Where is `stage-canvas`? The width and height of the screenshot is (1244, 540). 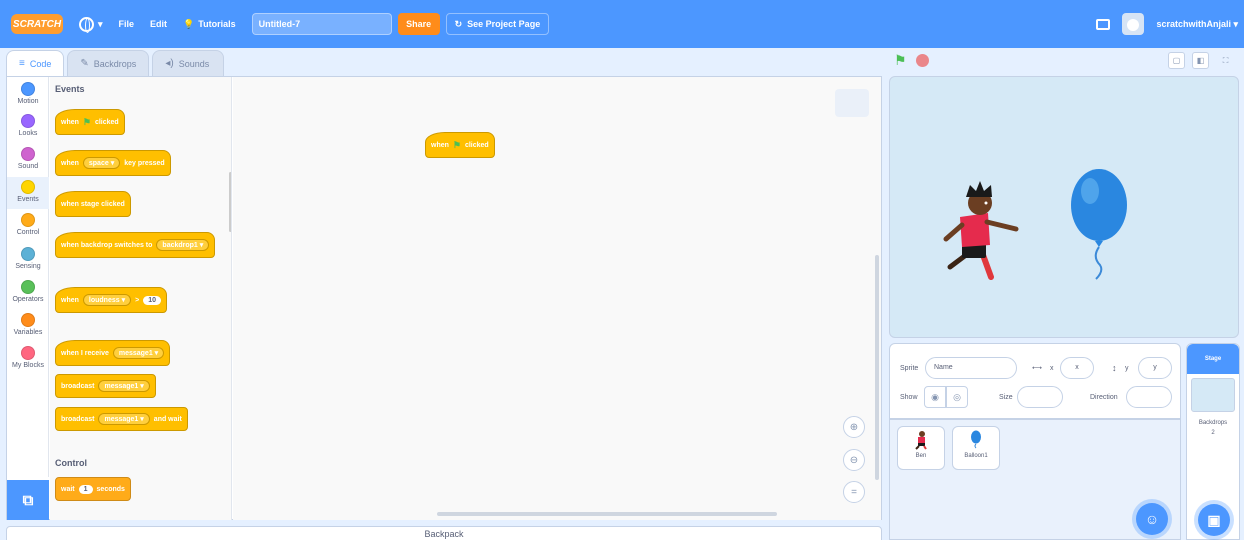 stage-canvas is located at coordinates (1035, 224).